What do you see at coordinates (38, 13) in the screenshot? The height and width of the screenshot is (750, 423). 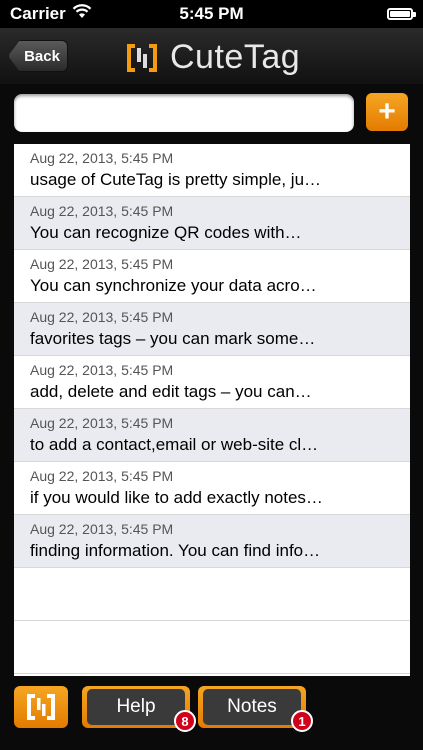 I see `carrier-label: Carrier` at bounding box center [38, 13].